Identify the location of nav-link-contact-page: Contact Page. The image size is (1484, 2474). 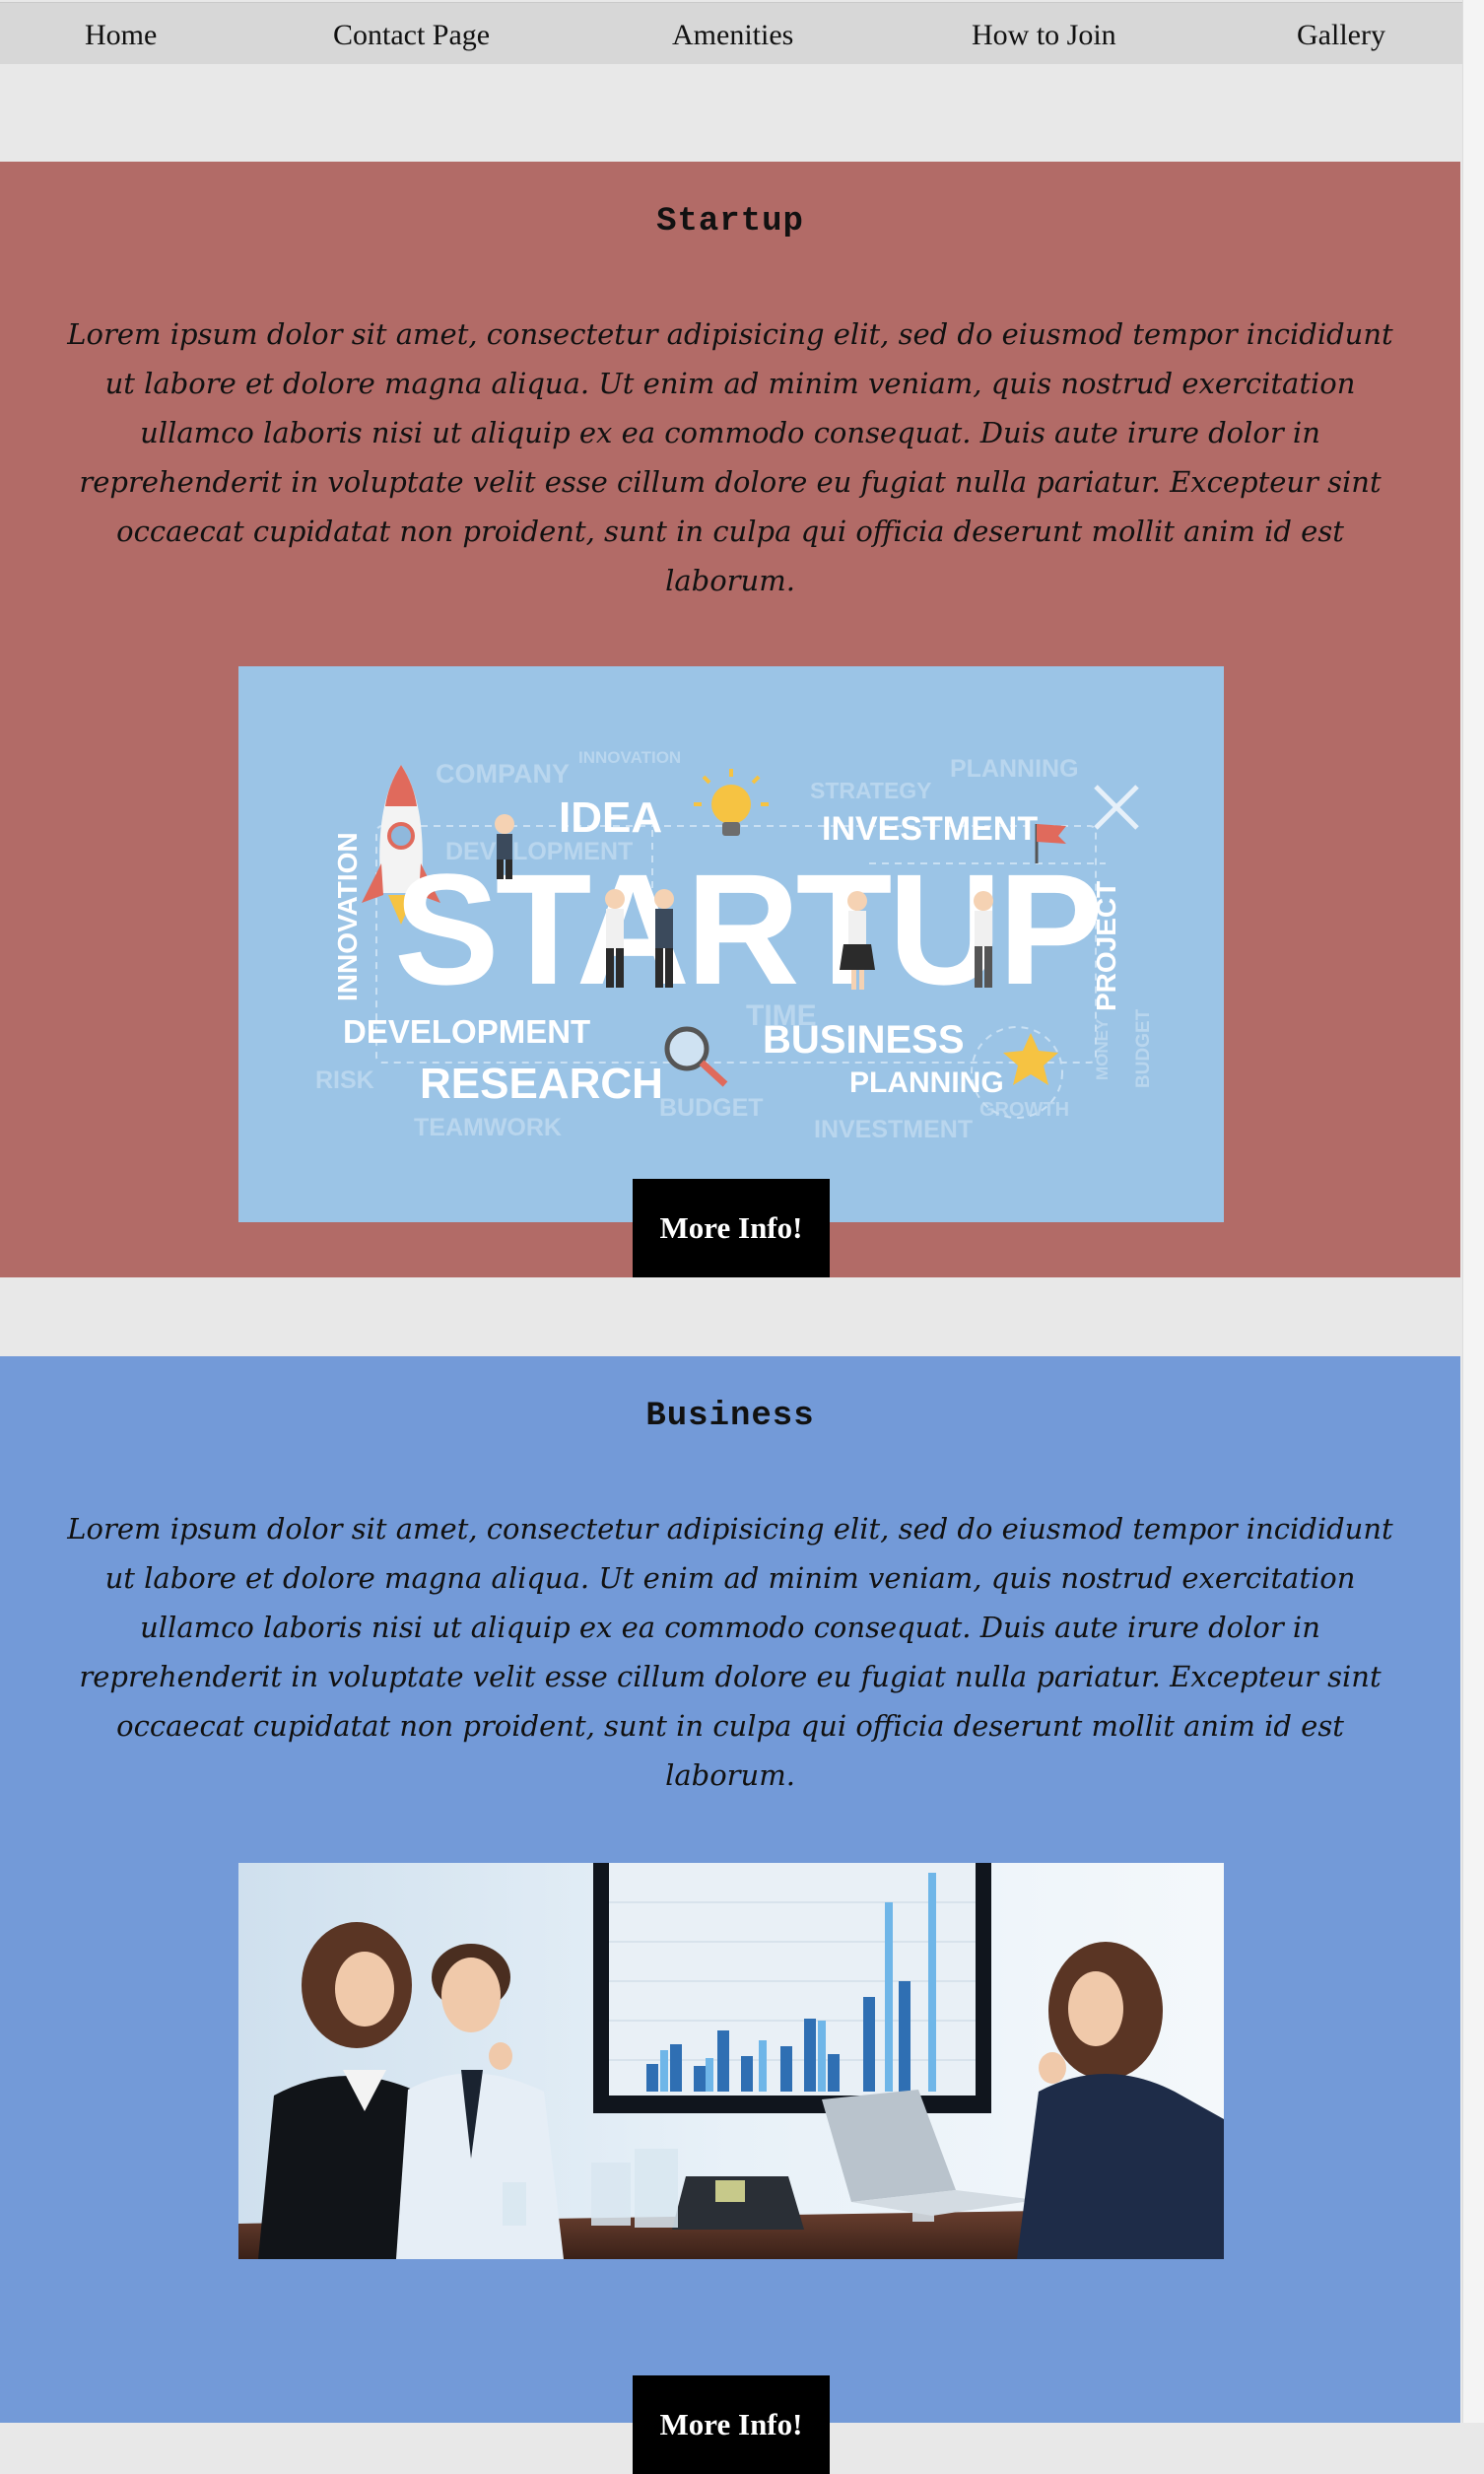
(411, 35).